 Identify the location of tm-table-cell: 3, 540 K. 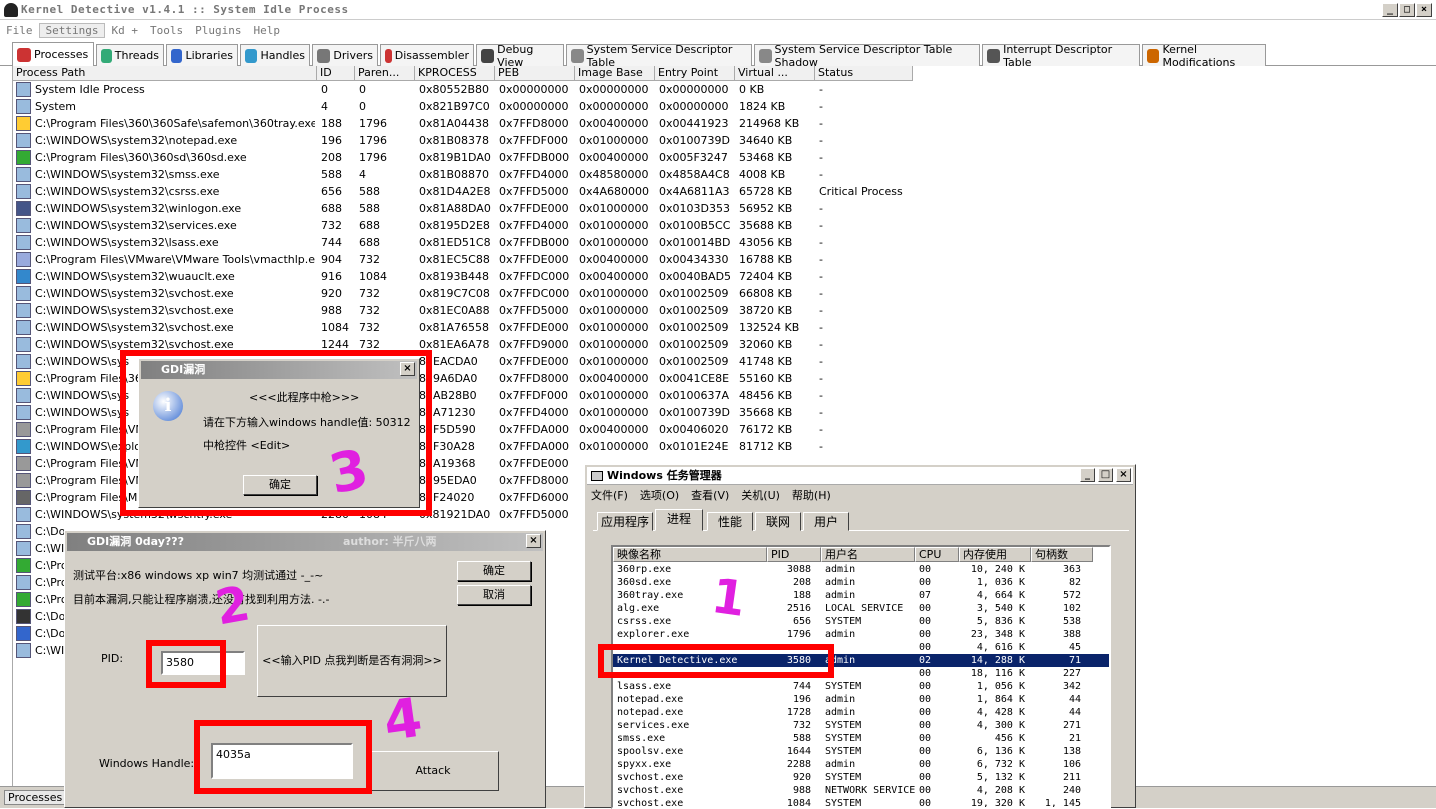
(1000, 608).